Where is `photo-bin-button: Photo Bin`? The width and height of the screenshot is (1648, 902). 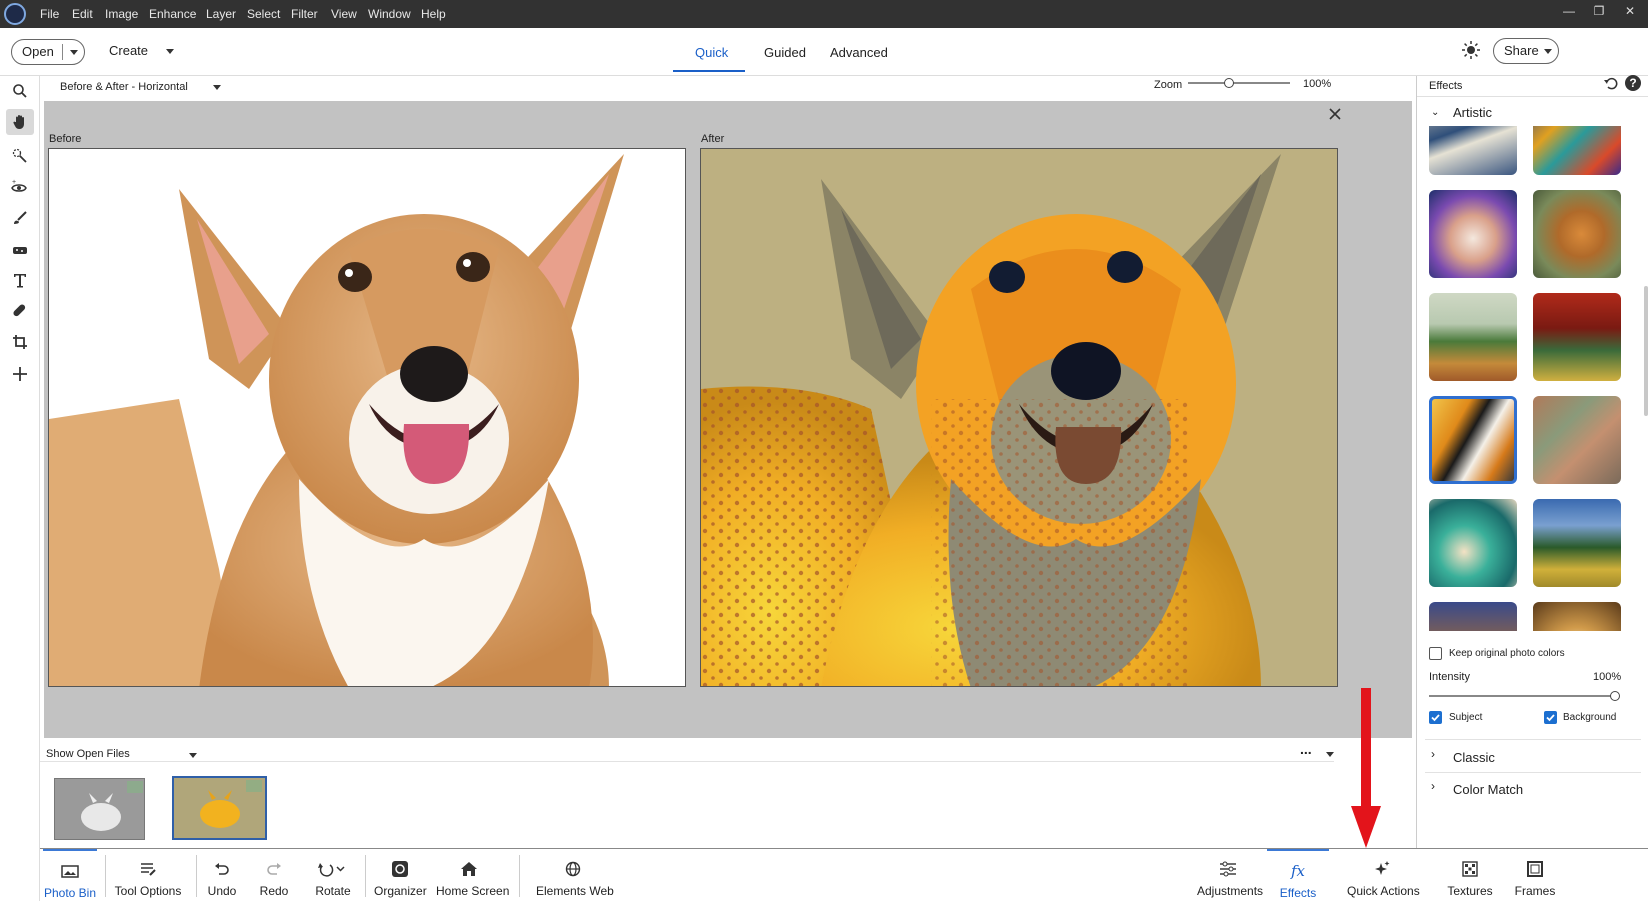 photo-bin-button: Photo Bin is located at coordinates (70, 875).